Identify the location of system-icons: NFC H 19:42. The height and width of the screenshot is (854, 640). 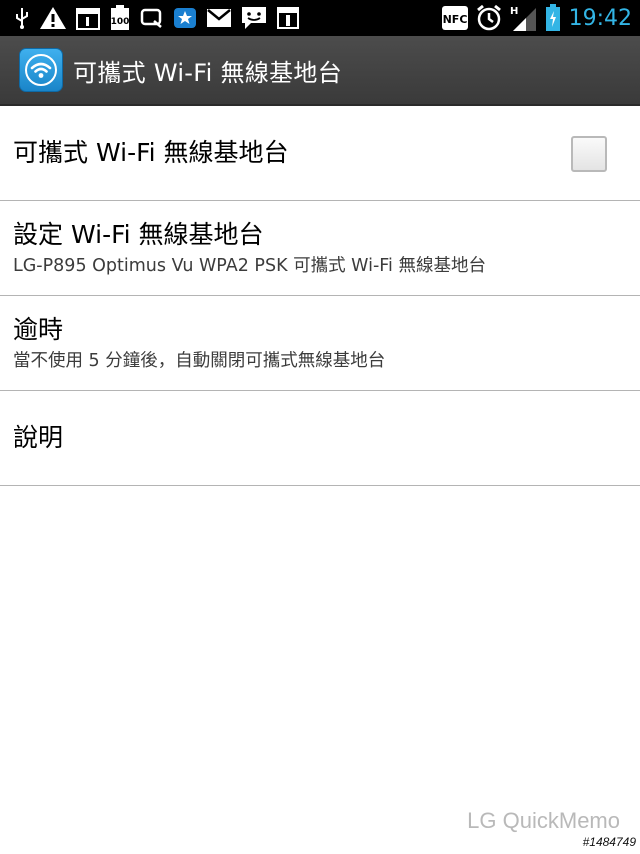
(533, 18).